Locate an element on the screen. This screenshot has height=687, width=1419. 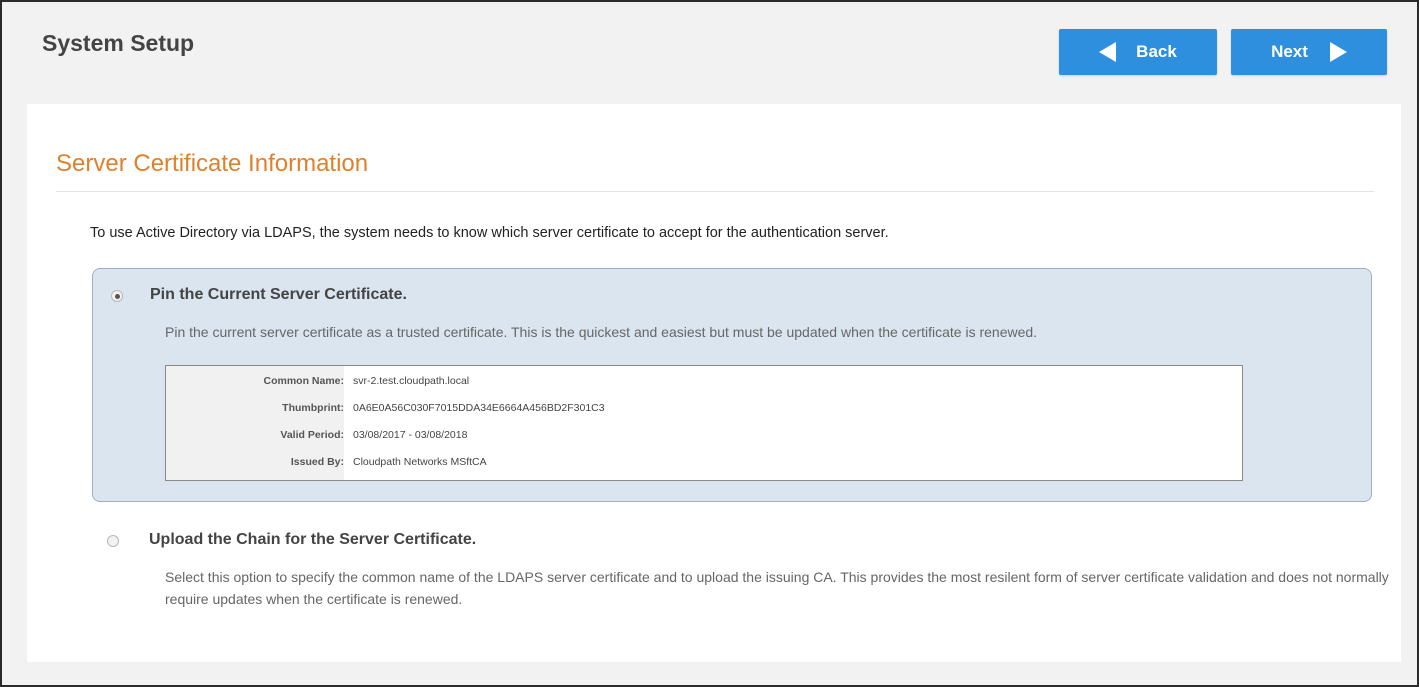
certificate-value: svr-2.test.cloudpath.local is located at coordinates (411, 381).